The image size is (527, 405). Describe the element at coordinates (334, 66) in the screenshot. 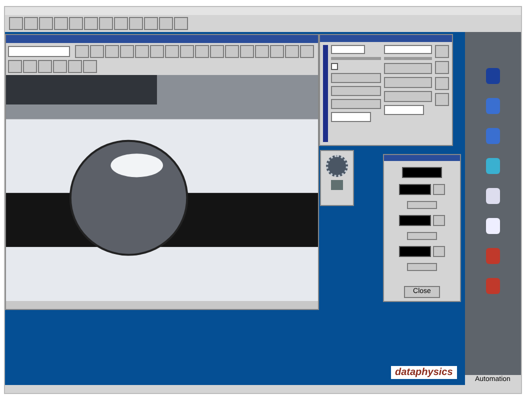

I see `checkbox` at that location.